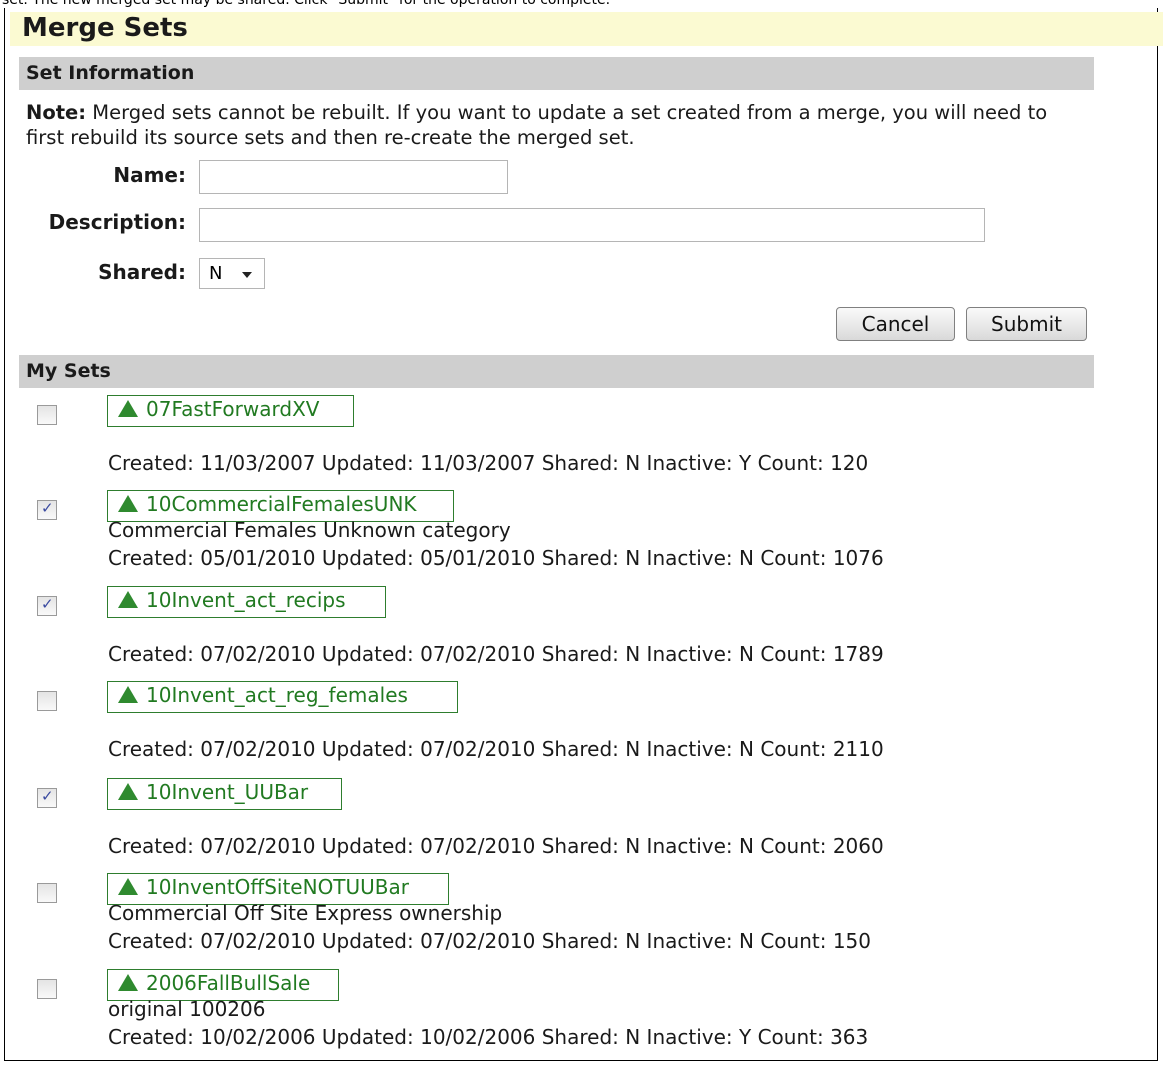  I want to click on shared-label: Shared:, so click(142, 272).